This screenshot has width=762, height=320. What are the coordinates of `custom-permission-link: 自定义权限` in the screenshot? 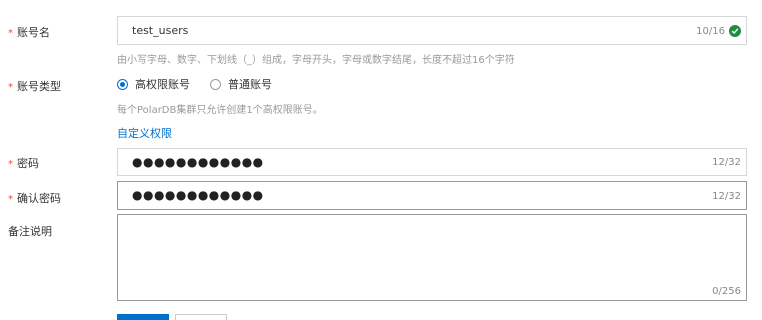 It's located at (144, 133).